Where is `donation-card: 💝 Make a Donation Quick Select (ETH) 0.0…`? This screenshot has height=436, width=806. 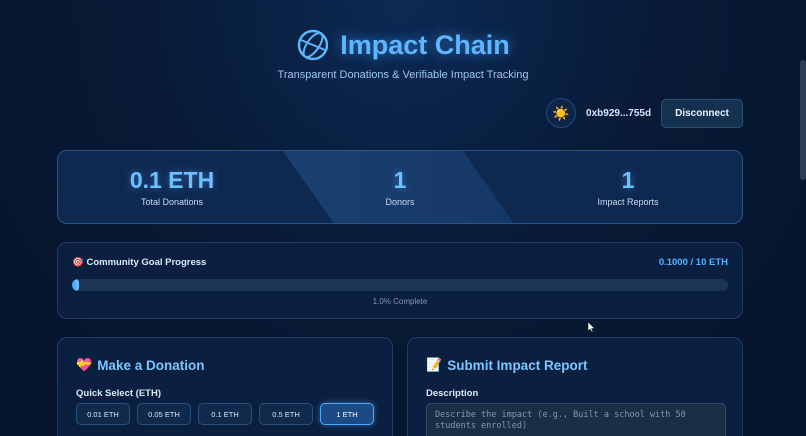 donation-card: 💝 Make a Donation Quick Select (ETH) 0.0… is located at coordinates (225, 386).